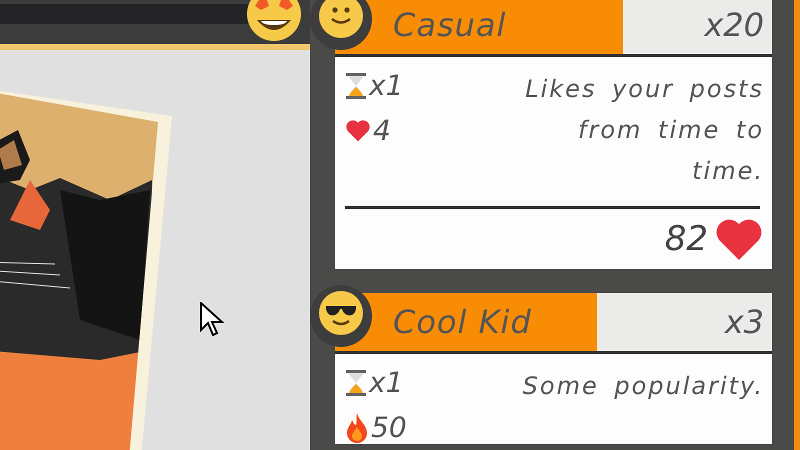 This screenshot has height=450, width=800. Describe the element at coordinates (389, 427) in the screenshot. I see `stat-value: 50` at that location.